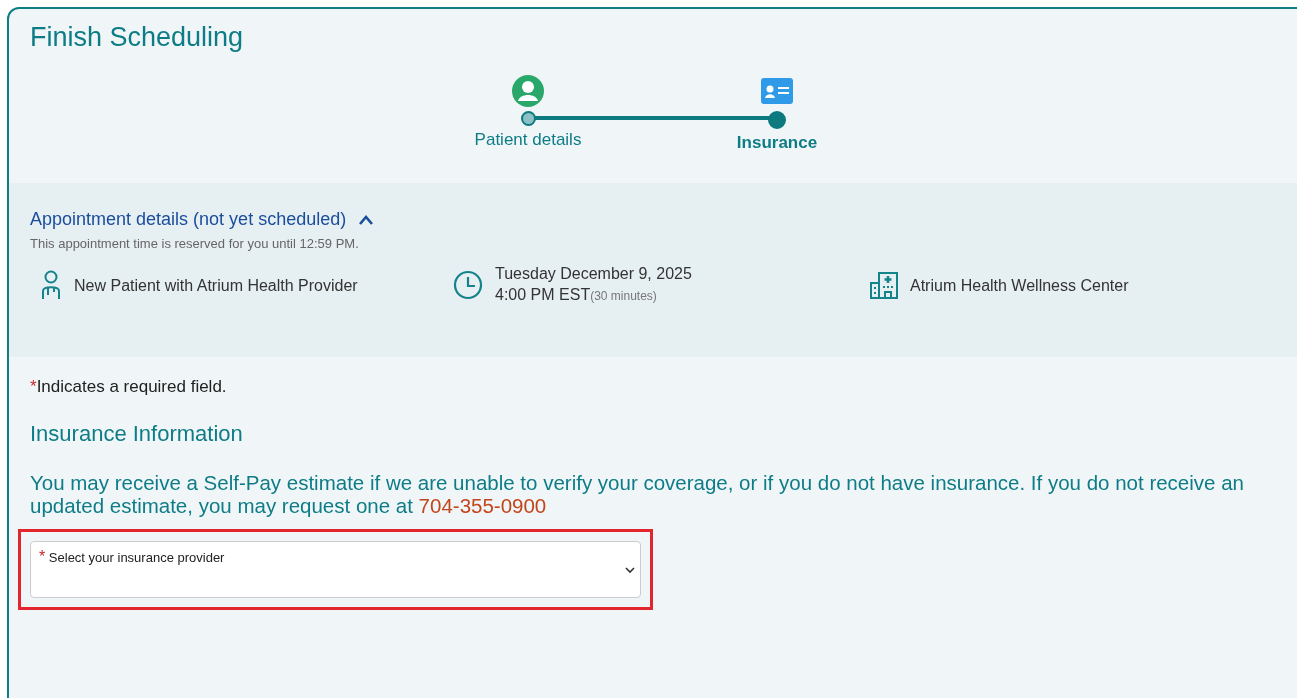 The height and width of the screenshot is (698, 1297). What do you see at coordinates (195, 243) in the screenshot?
I see `reservation-note: This appointment time is reserved for you until 12:59 PM.` at bounding box center [195, 243].